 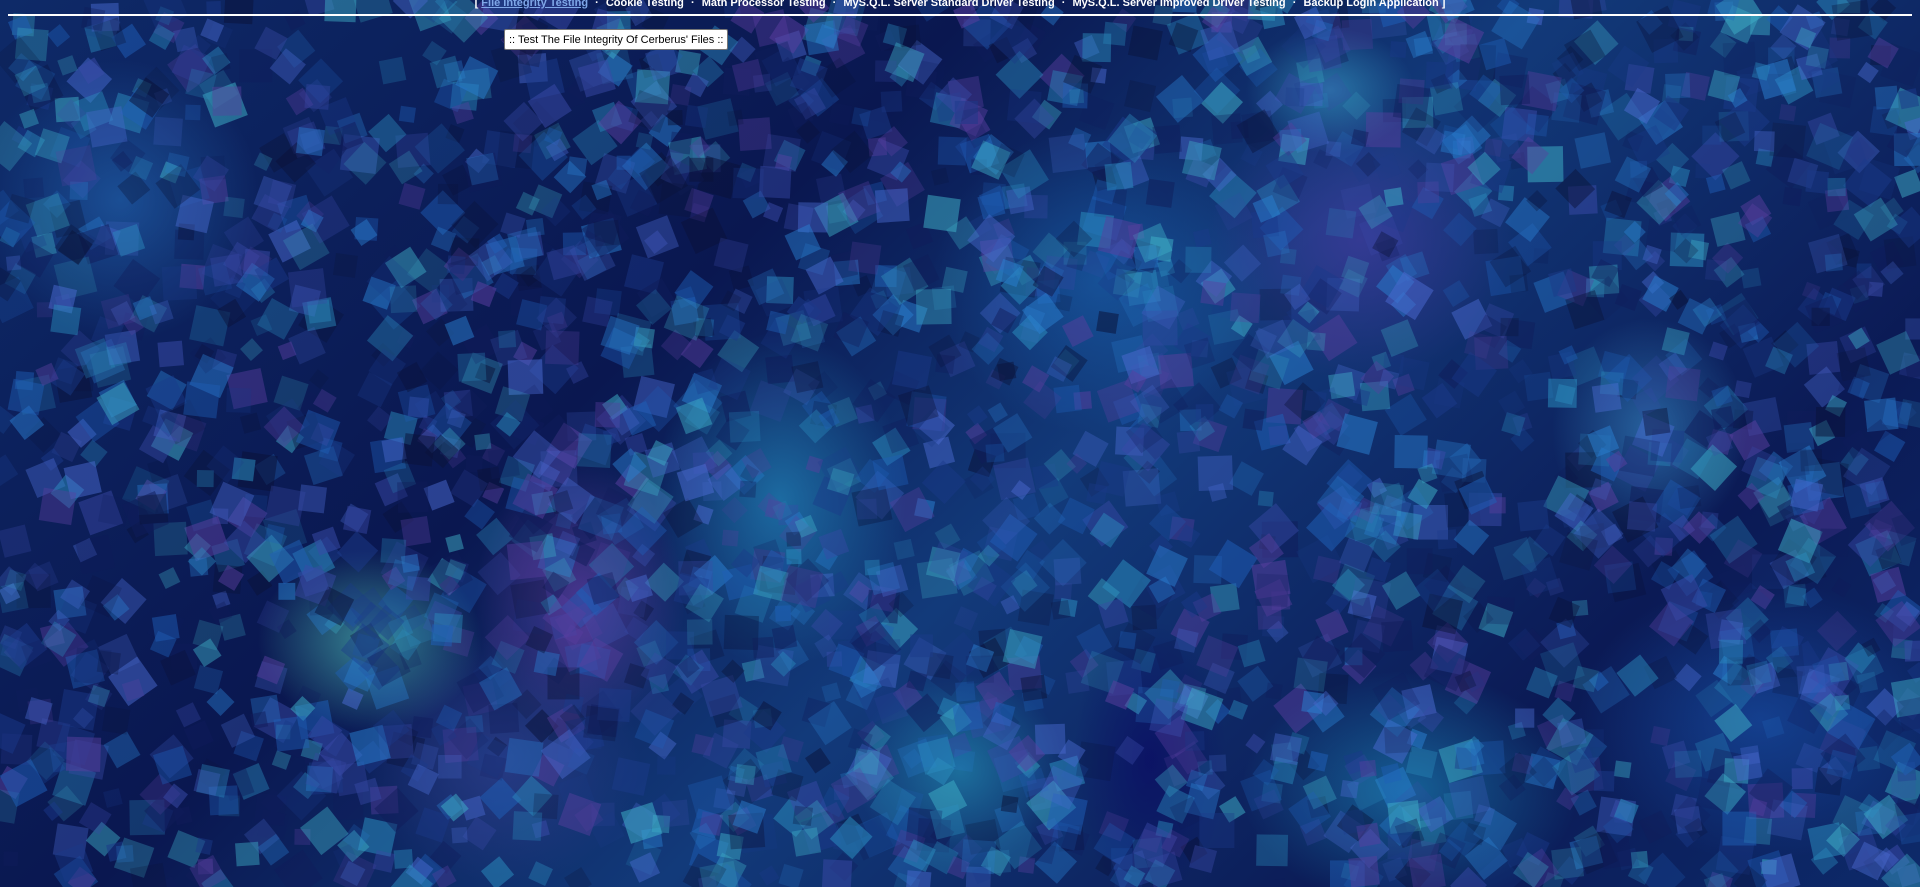 I want to click on nav-link-mysql-improved-driver-testing: MyS.Q.L. Server Improved Driver Testing, so click(x=1178, y=4).